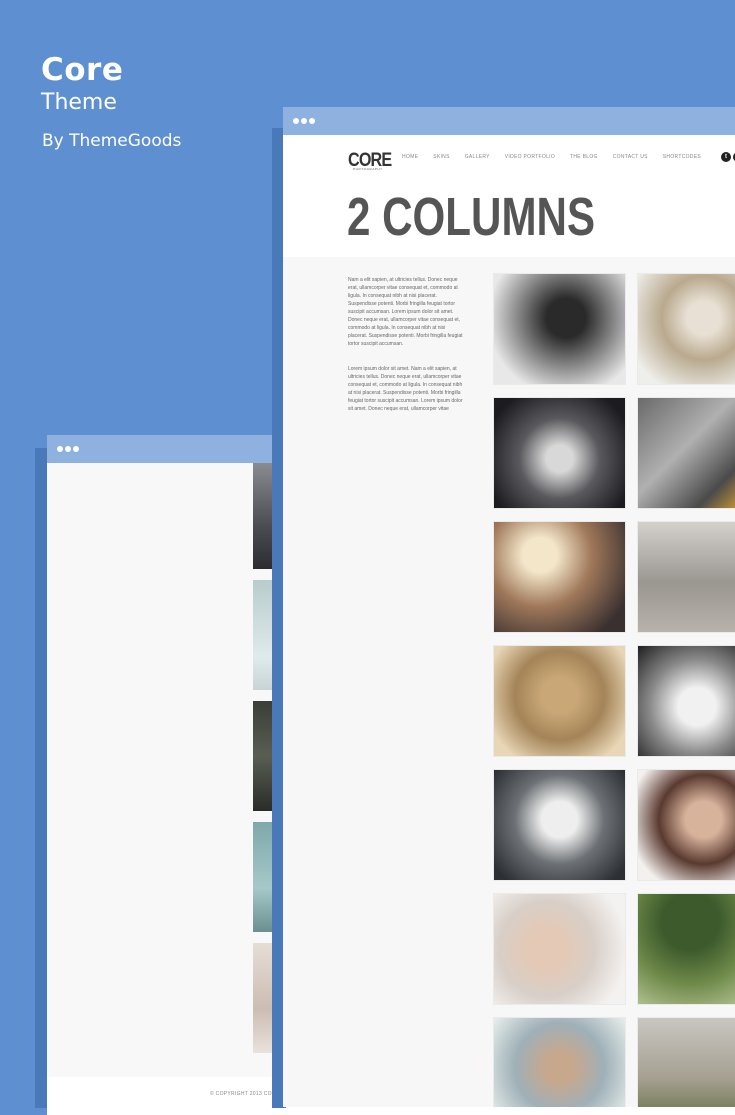  What do you see at coordinates (410, 157) in the screenshot?
I see `nav-item-home: HOME` at bounding box center [410, 157].